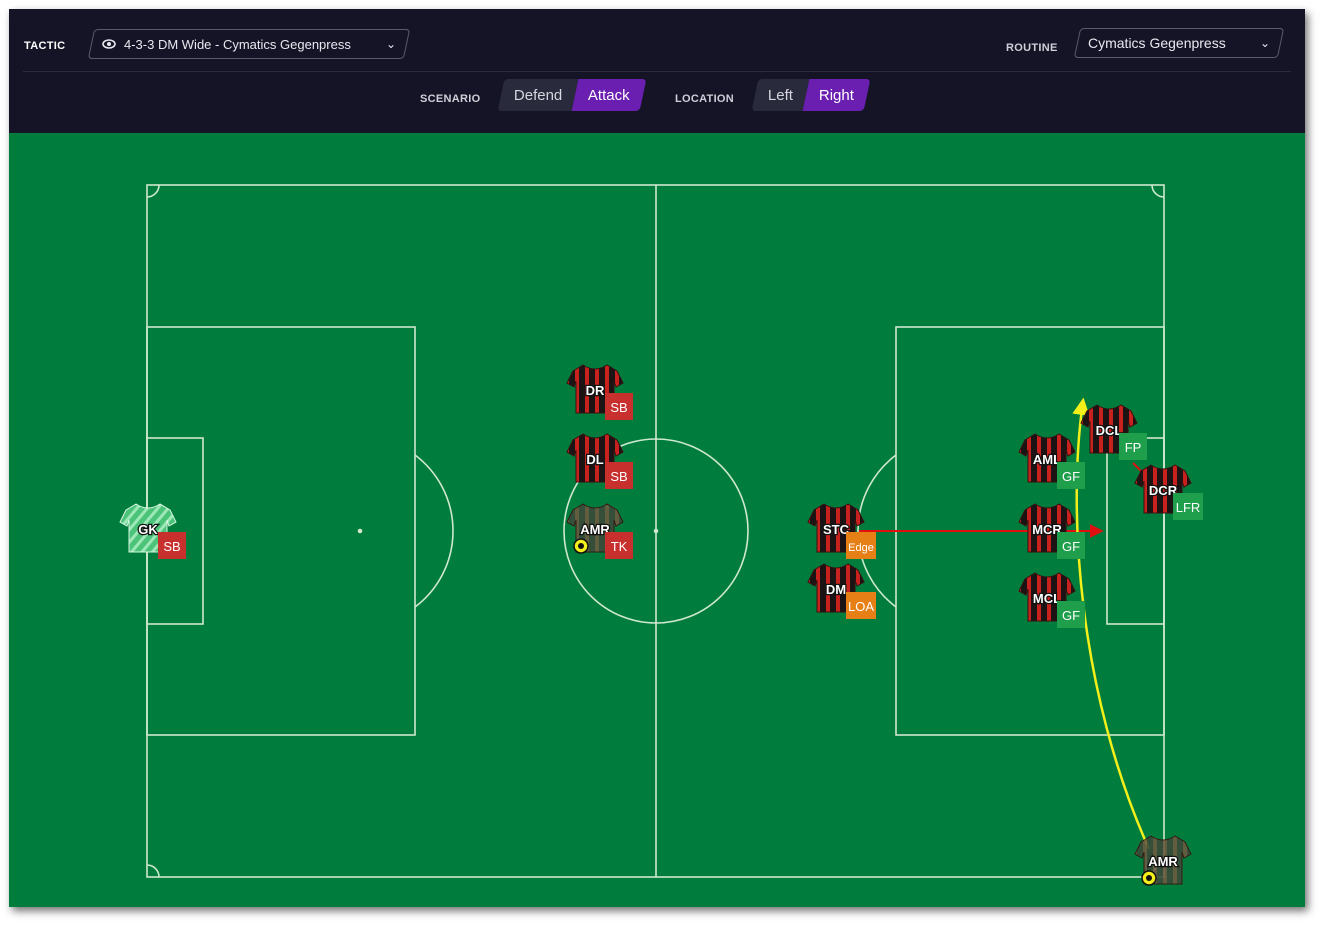 The image size is (1328, 928). Describe the element at coordinates (450, 99) in the screenshot. I see `scenario-label: SCENARIO` at that location.